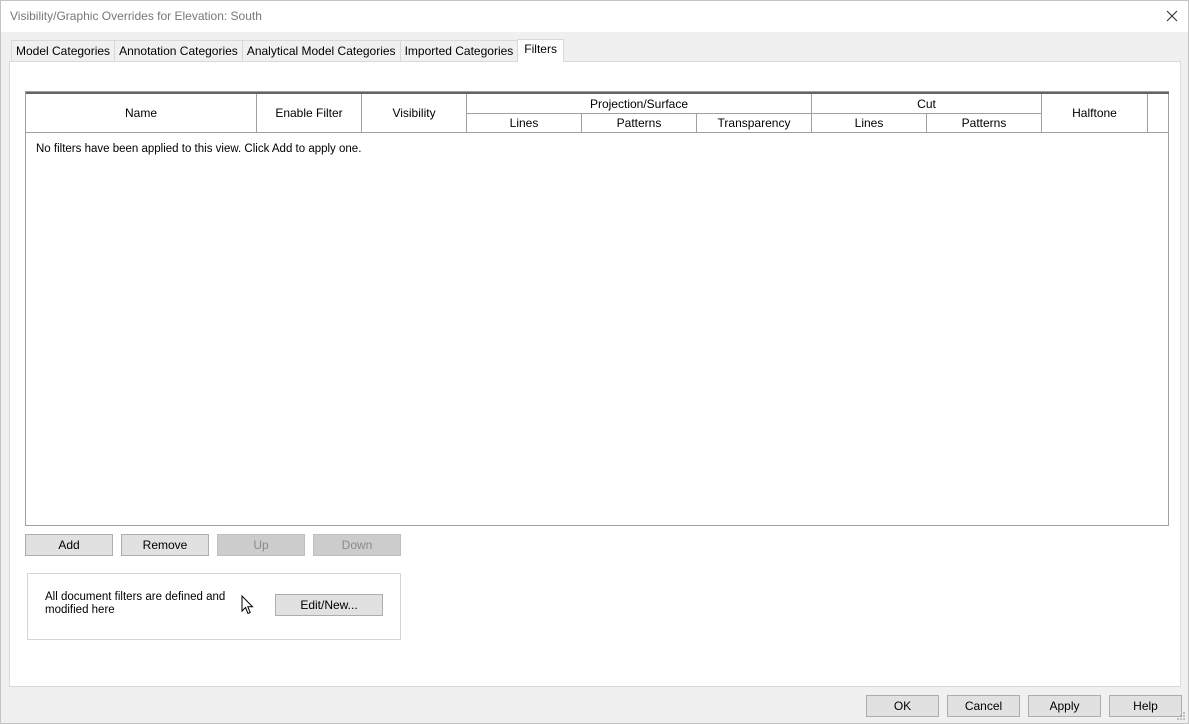 Image resolution: width=1189 pixels, height=724 pixels. Describe the element at coordinates (459, 50) in the screenshot. I see `tab-imported-categories: Imported Categories` at that location.